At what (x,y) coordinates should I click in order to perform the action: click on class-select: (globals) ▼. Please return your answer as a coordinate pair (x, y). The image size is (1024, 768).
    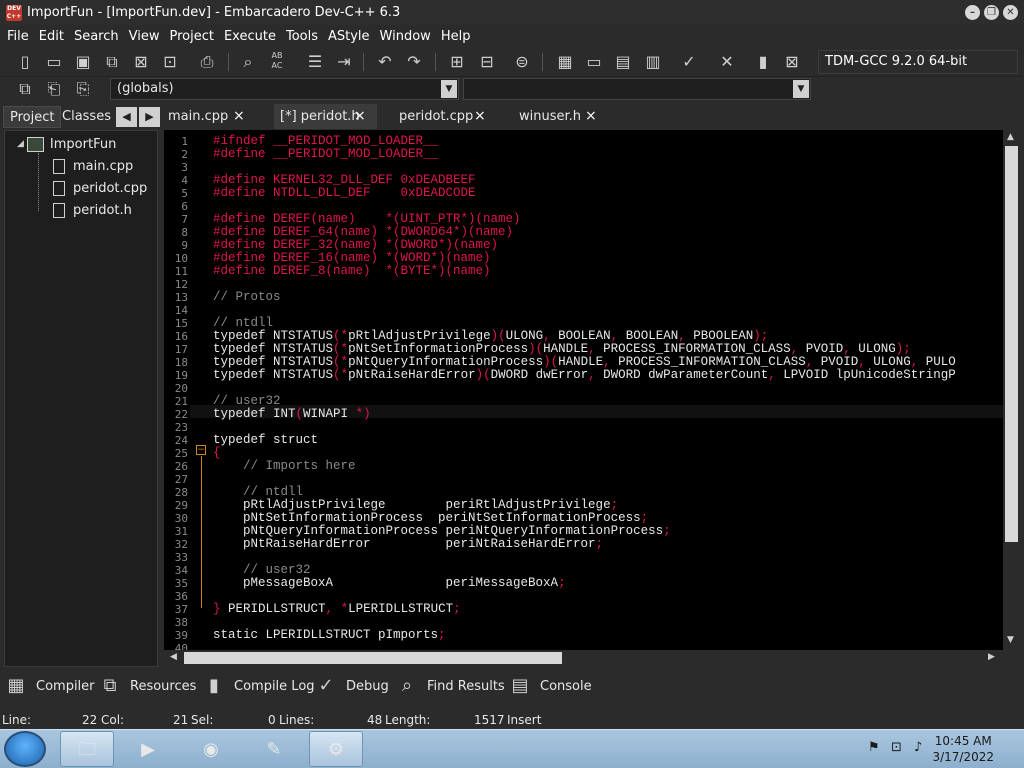
    Looking at the image, I should click on (284, 89).